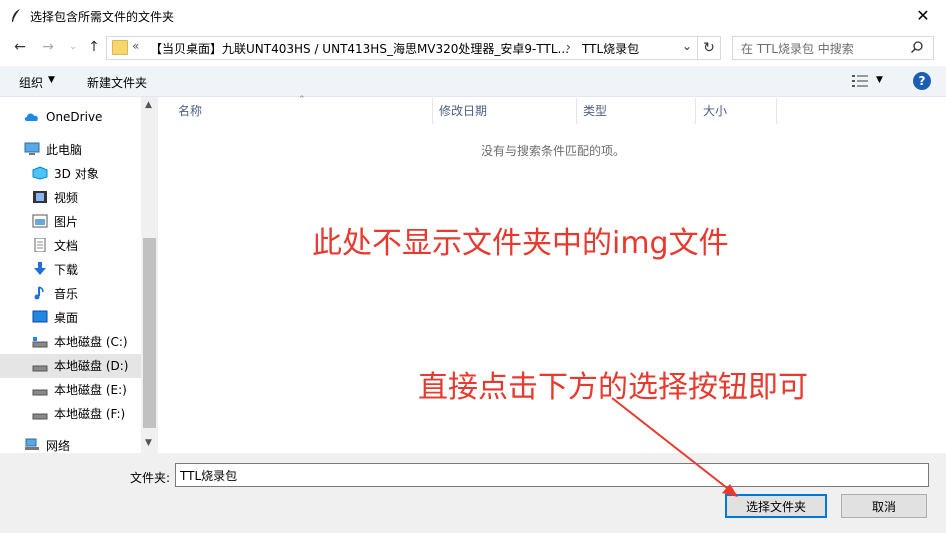 Image resolution: width=946 pixels, height=533 pixels. I want to click on refresh-button: ↻, so click(709, 48).